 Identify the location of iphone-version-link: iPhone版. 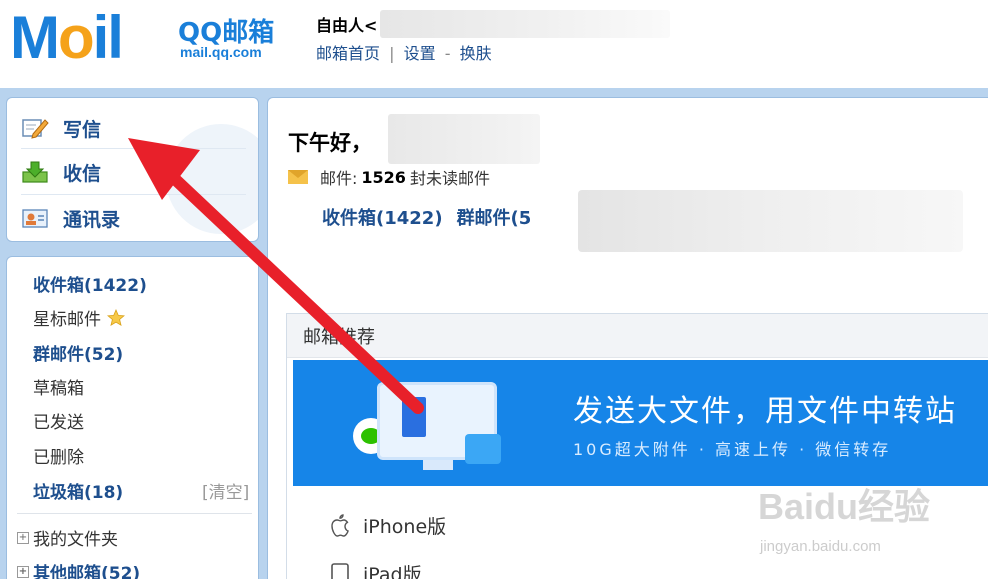
(387, 525).